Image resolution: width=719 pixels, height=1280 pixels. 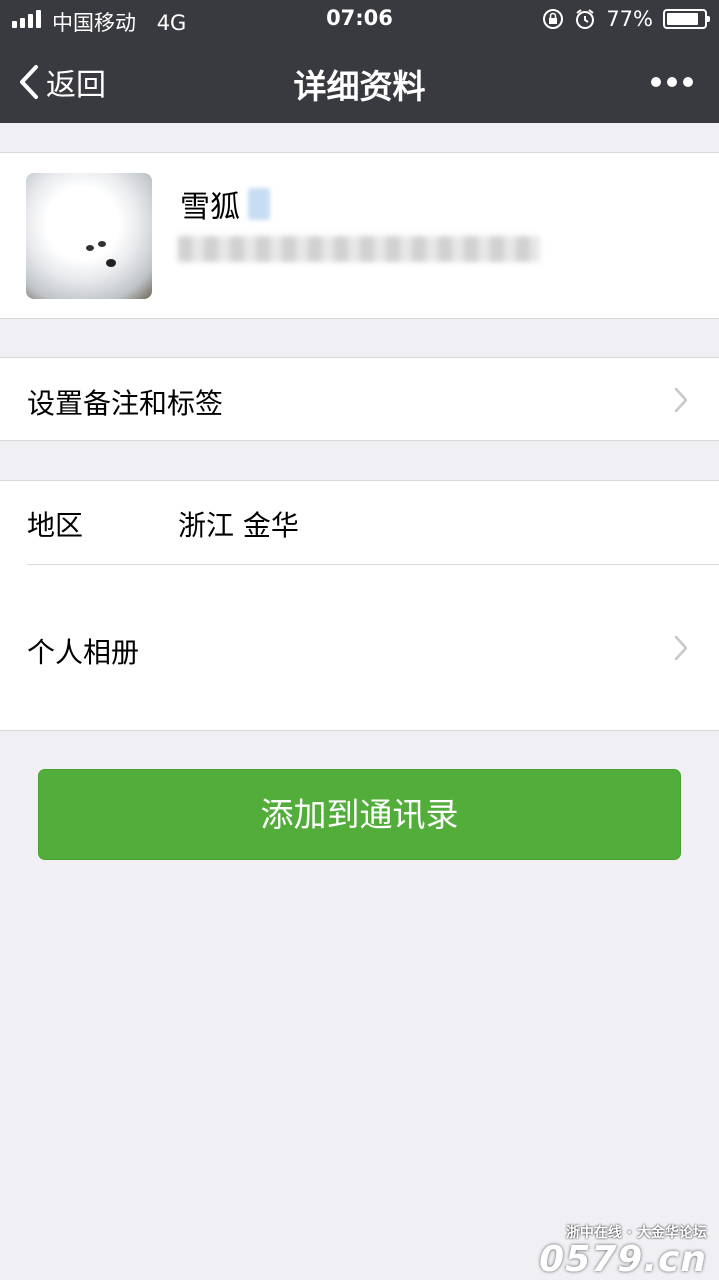 I want to click on avatar, so click(x=89, y=236).